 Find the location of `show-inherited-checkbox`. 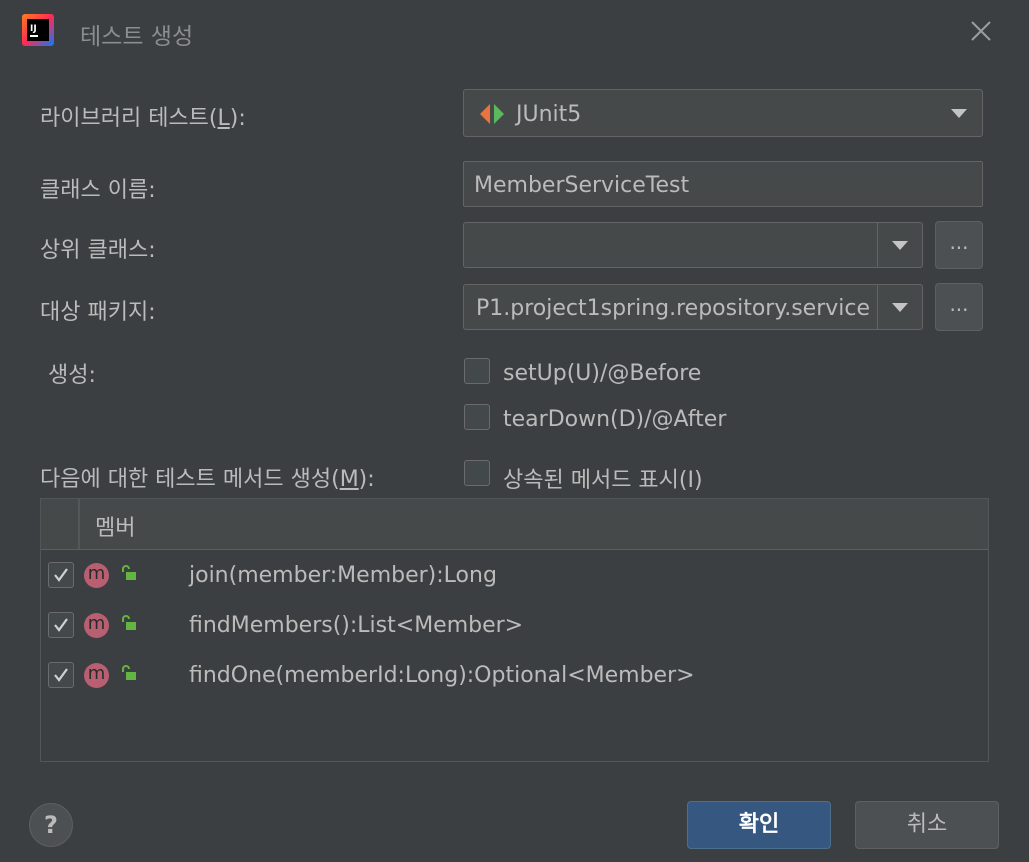

show-inherited-checkbox is located at coordinates (477, 473).